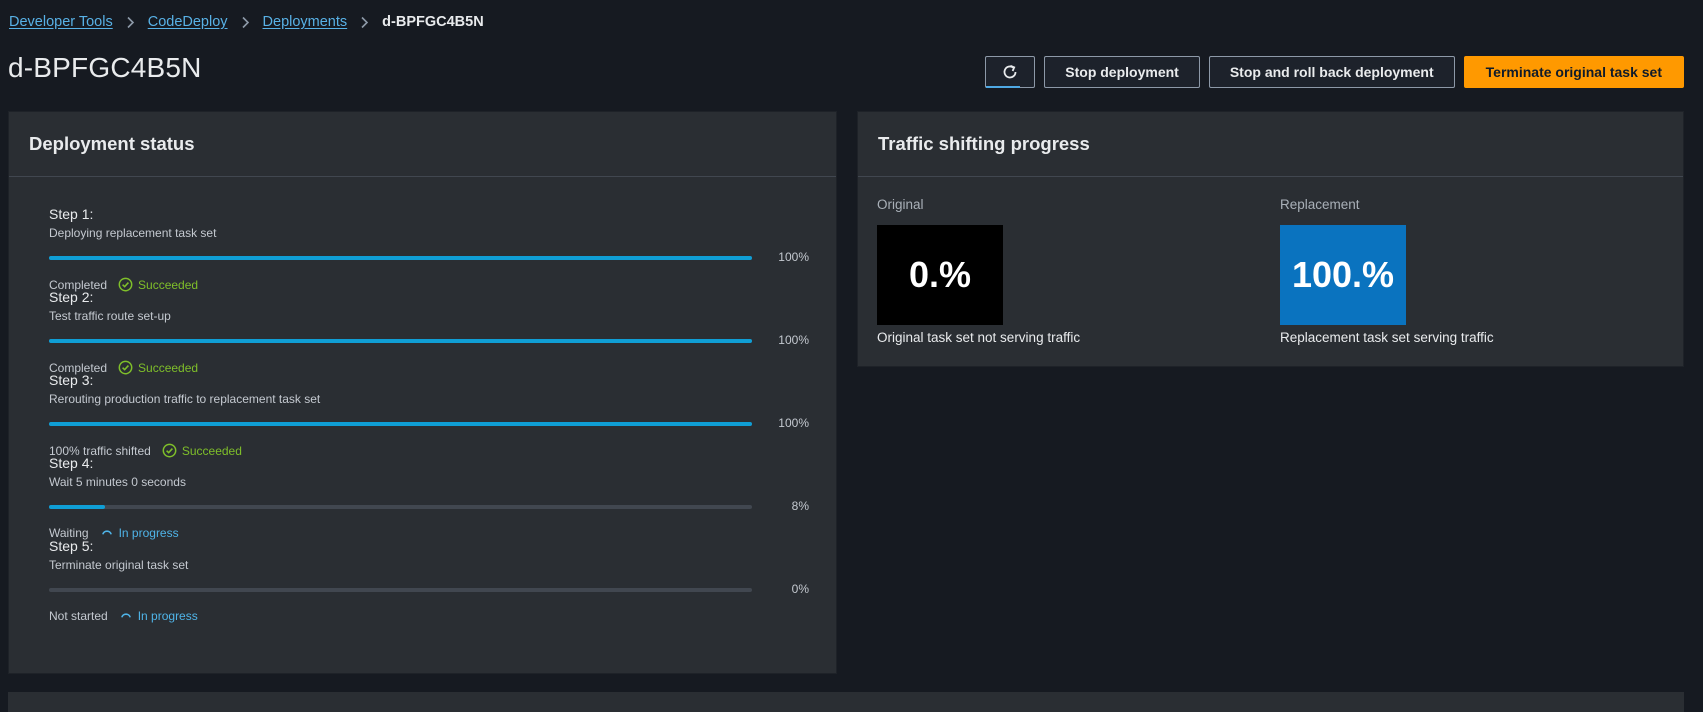 This screenshot has width=1703, height=712. What do you see at coordinates (78, 616) in the screenshot?
I see `step-state: Not started` at bounding box center [78, 616].